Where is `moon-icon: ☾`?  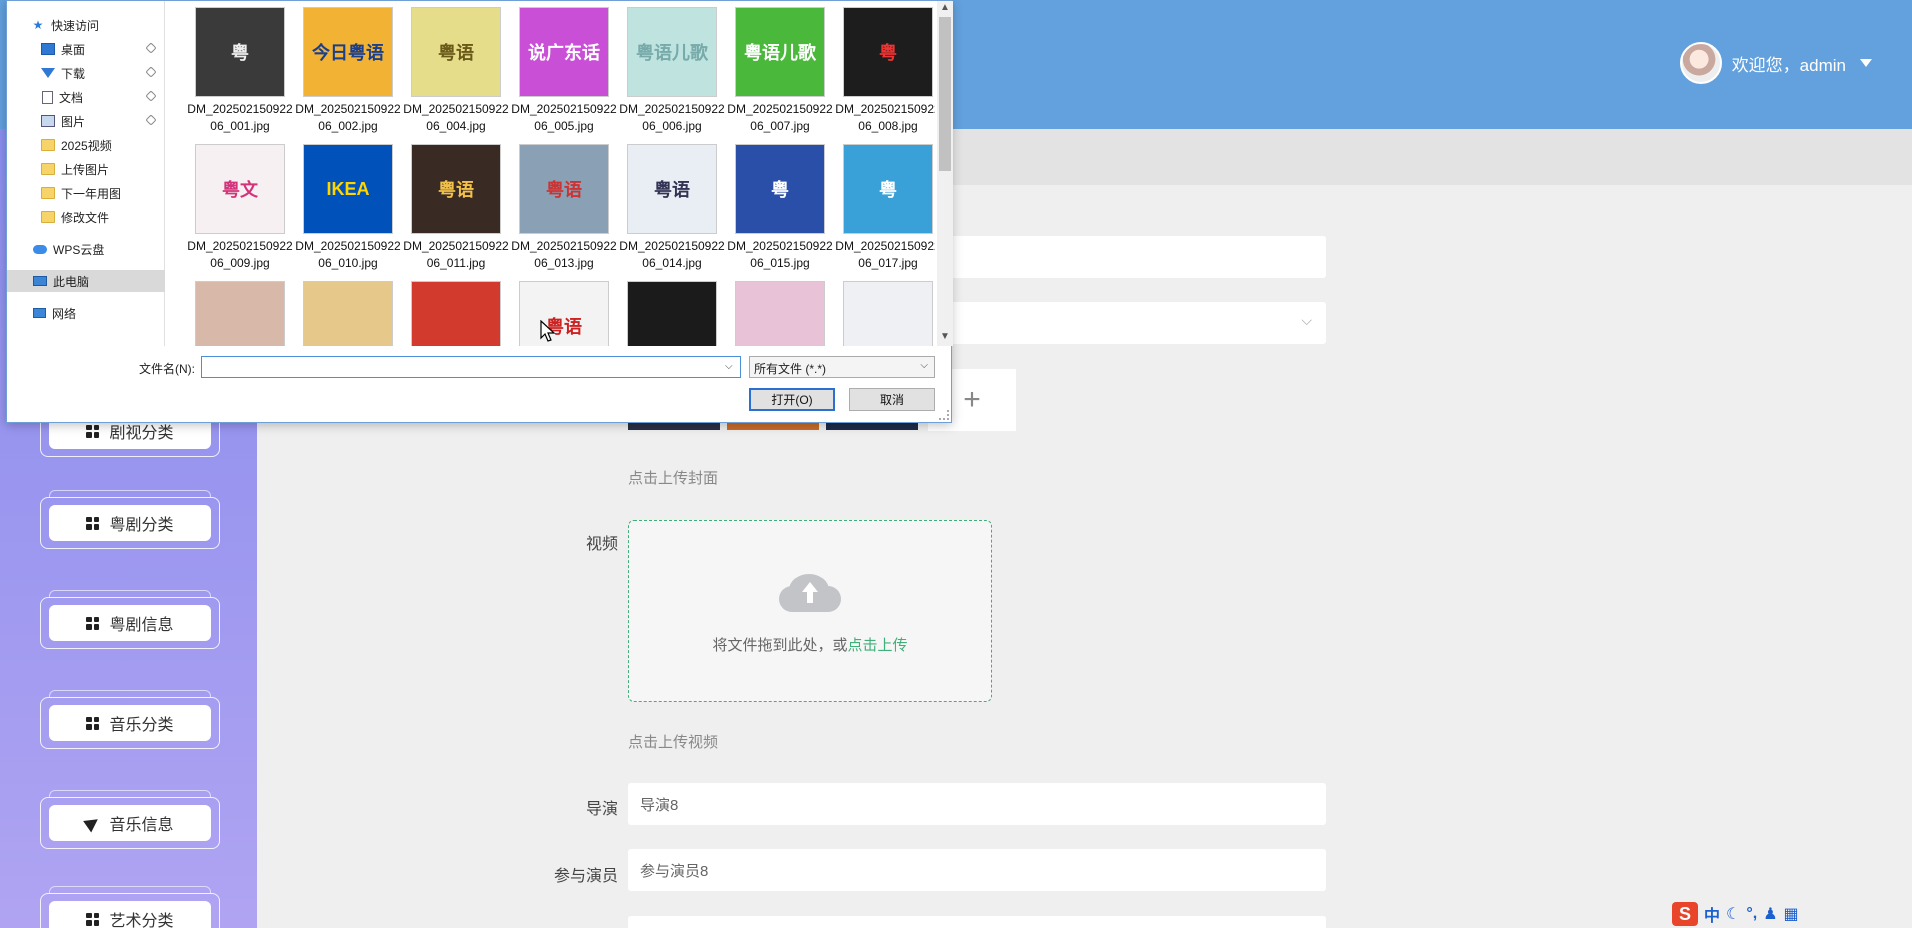 moon-icon: ☾ is located at coordinates (1733, 914).